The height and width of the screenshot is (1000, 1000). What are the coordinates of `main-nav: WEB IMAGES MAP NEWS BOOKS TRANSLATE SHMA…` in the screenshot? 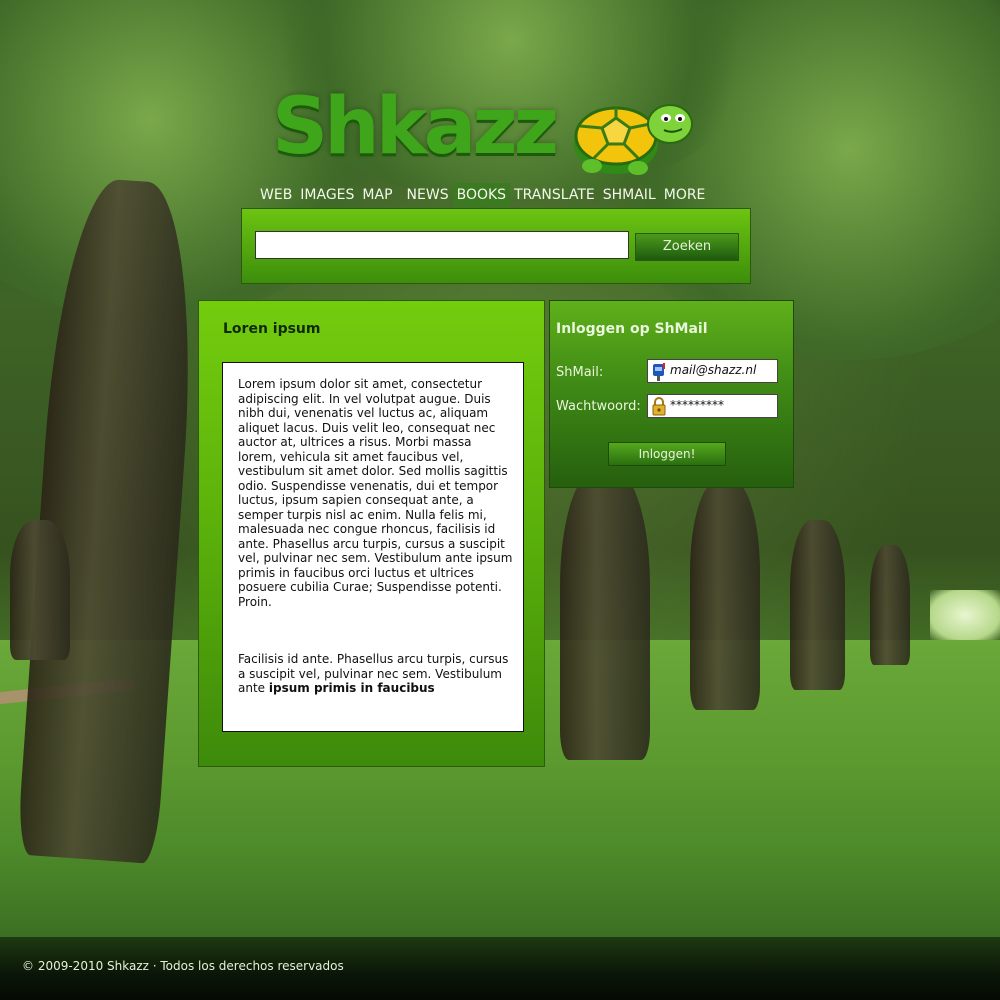 It's located at (482, 195).